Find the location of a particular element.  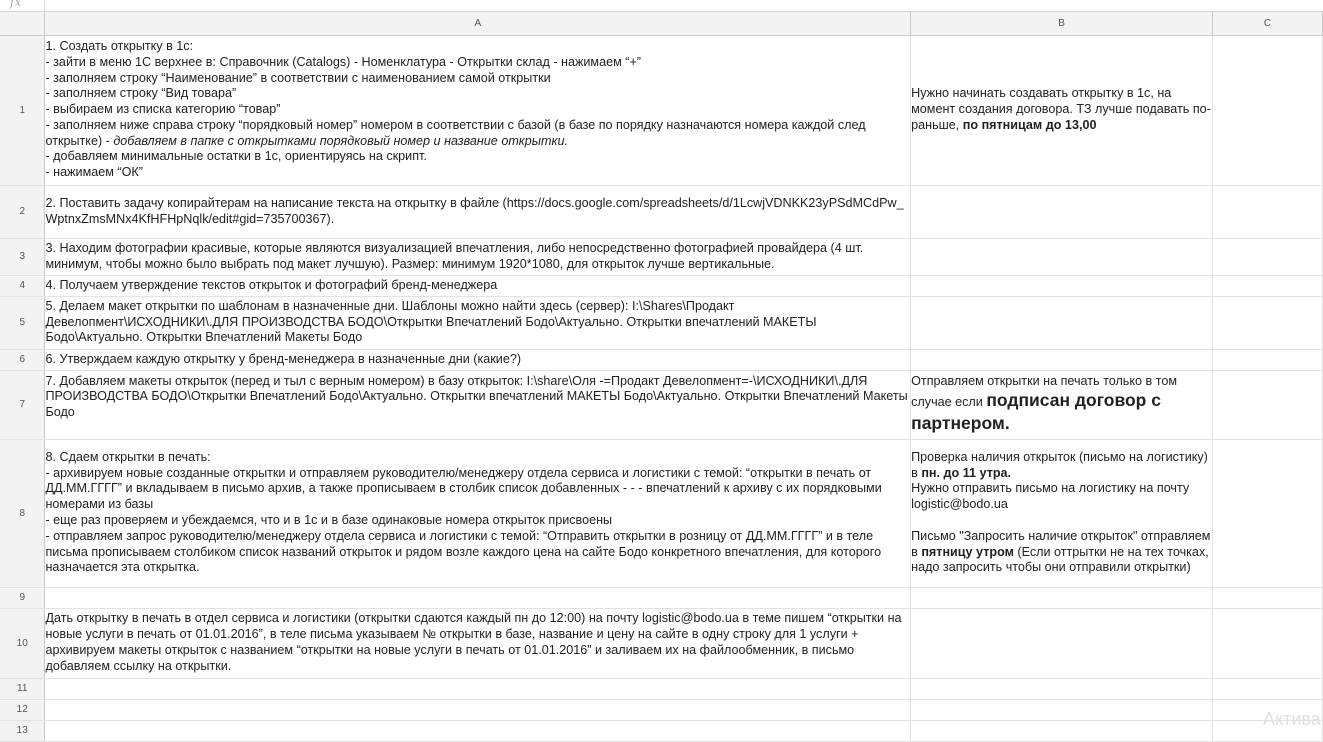

cell-line: 1. Создать открытку в 1с: is located at coordinates (119, 45).